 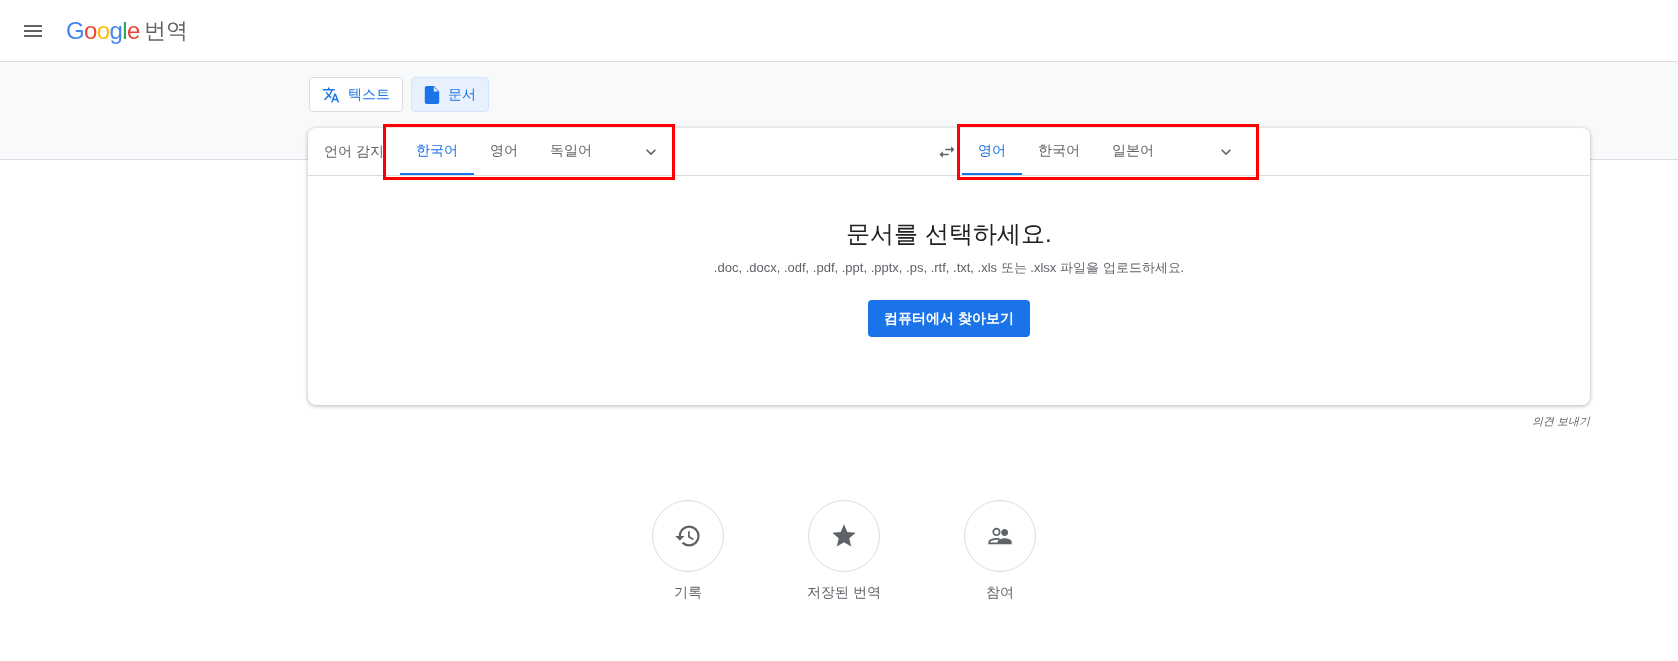 What do you see at coordinates (1560, 421) in the screenshot?
I see `feedback-link: 의견 보내기` at bounding box center [1560, 421].